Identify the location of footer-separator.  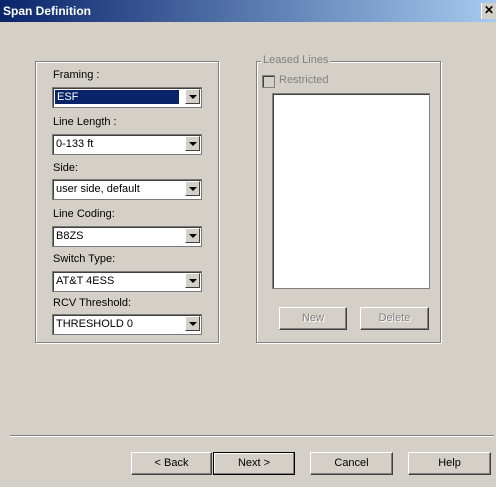
(252, 436).